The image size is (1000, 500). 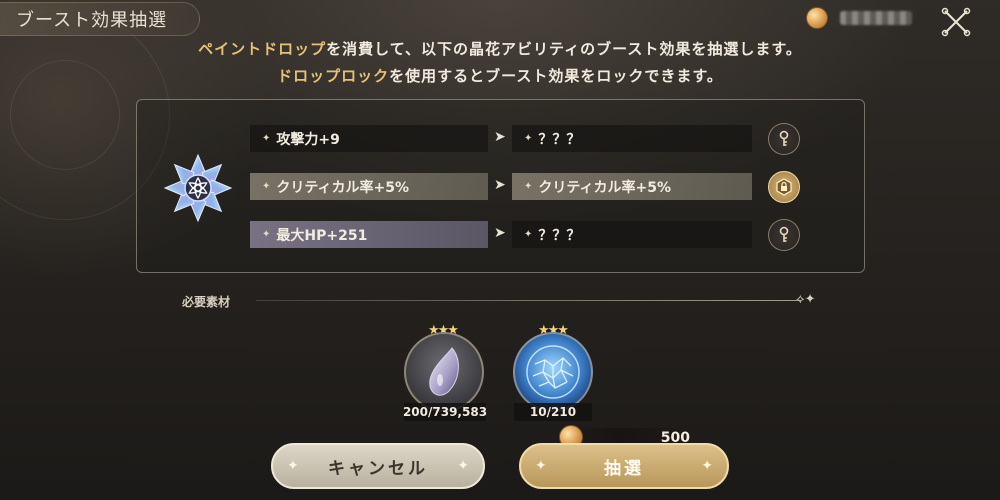 I want to click on instruction-text: を使用するとブースト効果をロックできます。, so click(x=556, y=76).